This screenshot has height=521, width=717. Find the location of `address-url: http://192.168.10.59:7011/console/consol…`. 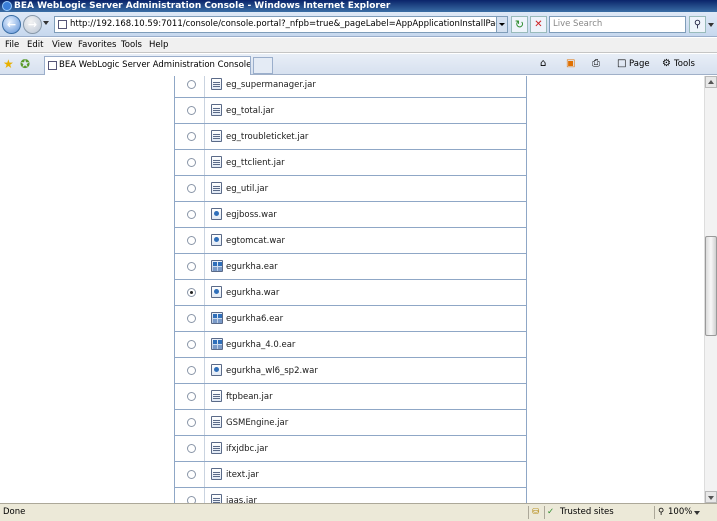

address-url: http://192.168.10.59:7011/console/consol… is located at coordinates (288, 24).